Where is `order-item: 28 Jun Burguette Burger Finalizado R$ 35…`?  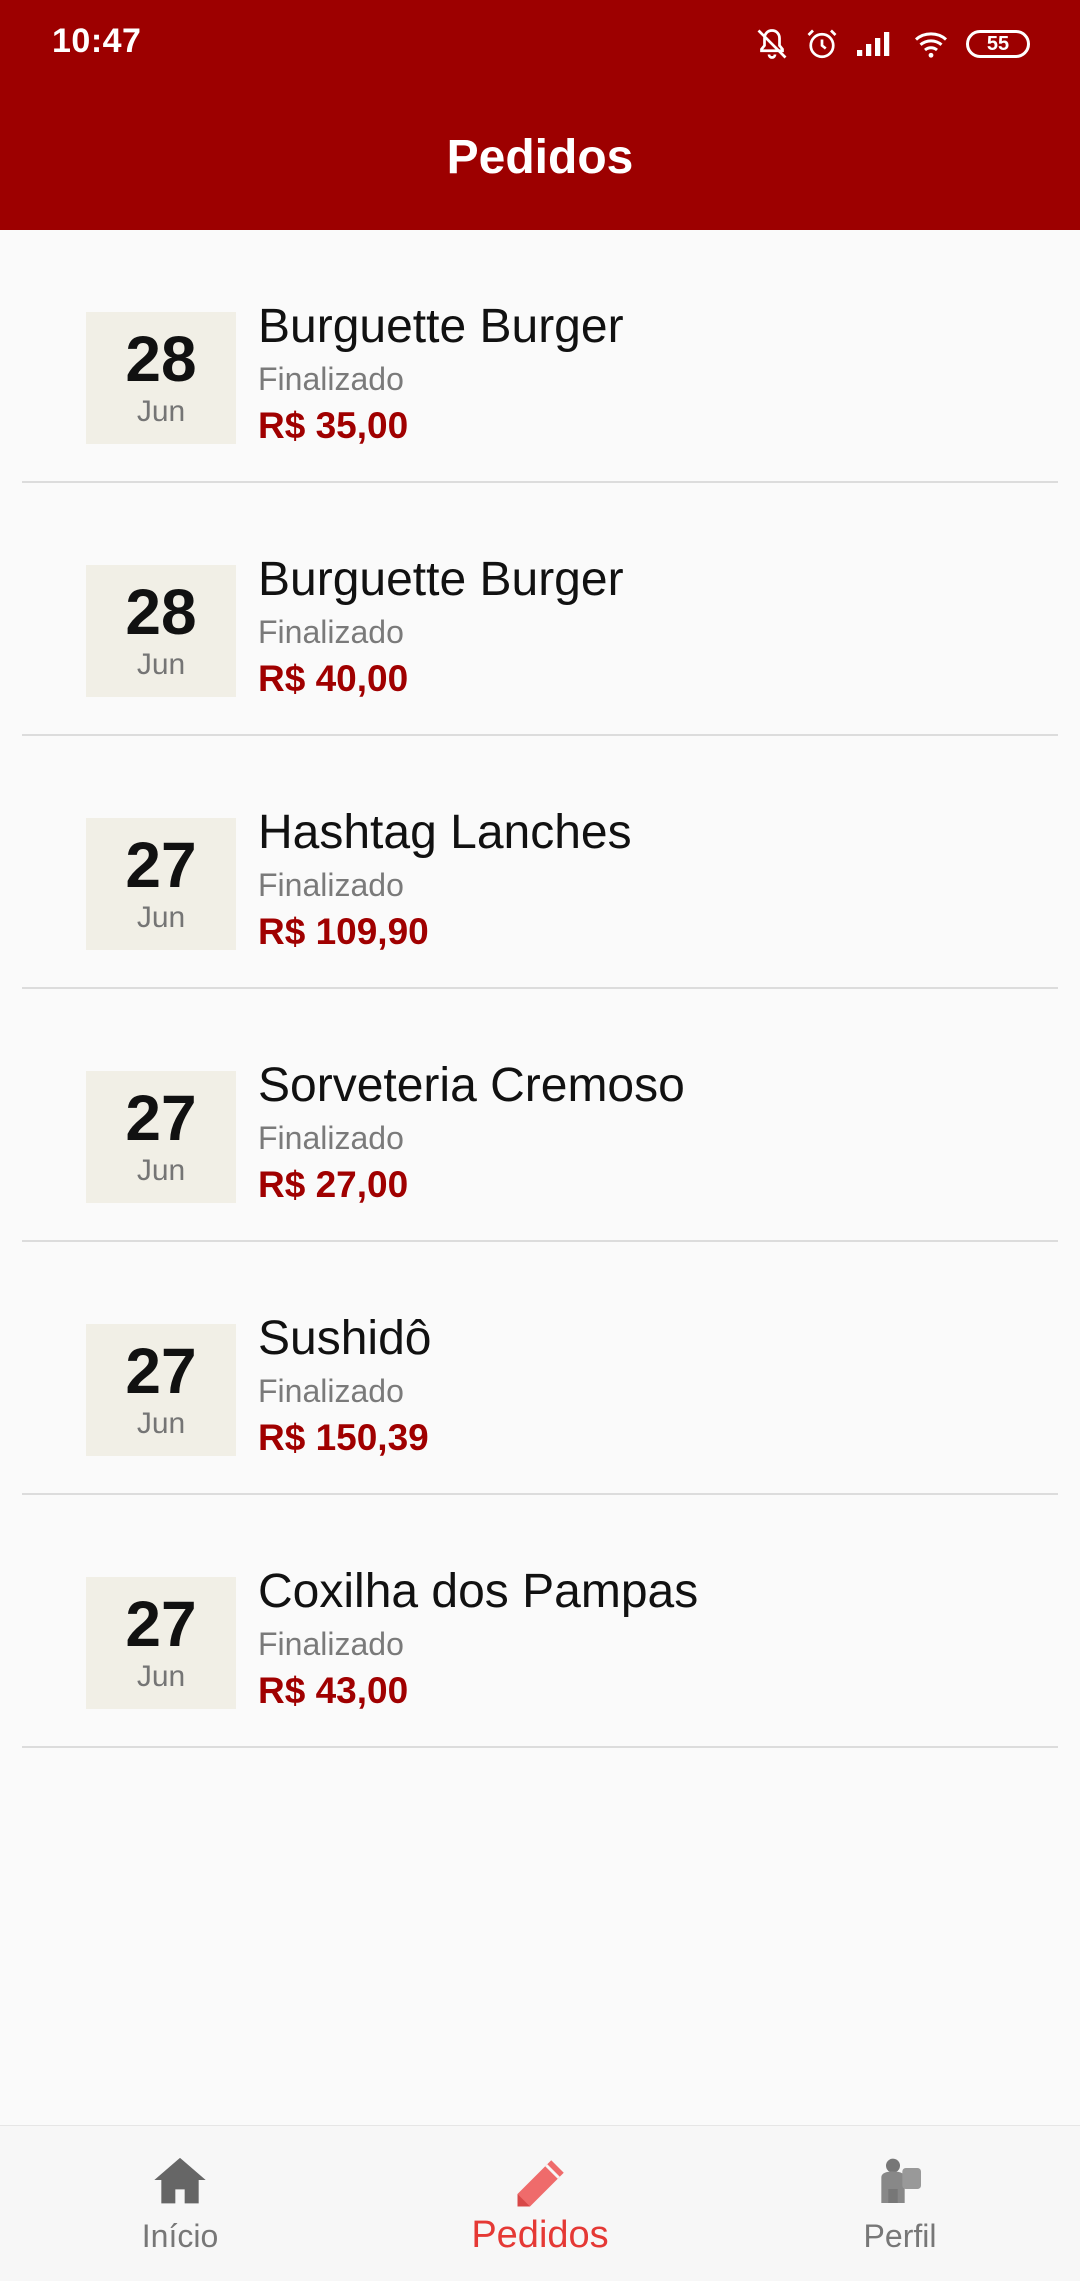 order-item: 28 Jun Burguette Burger Finalizado R$ 35… is located at coordinates (540, 356).